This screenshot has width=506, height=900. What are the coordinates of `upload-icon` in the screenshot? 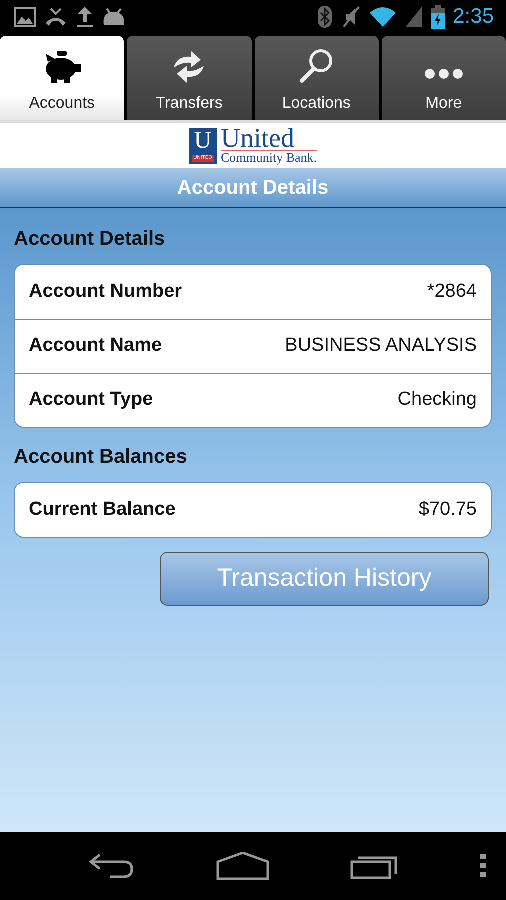 It's located at (85, 17).